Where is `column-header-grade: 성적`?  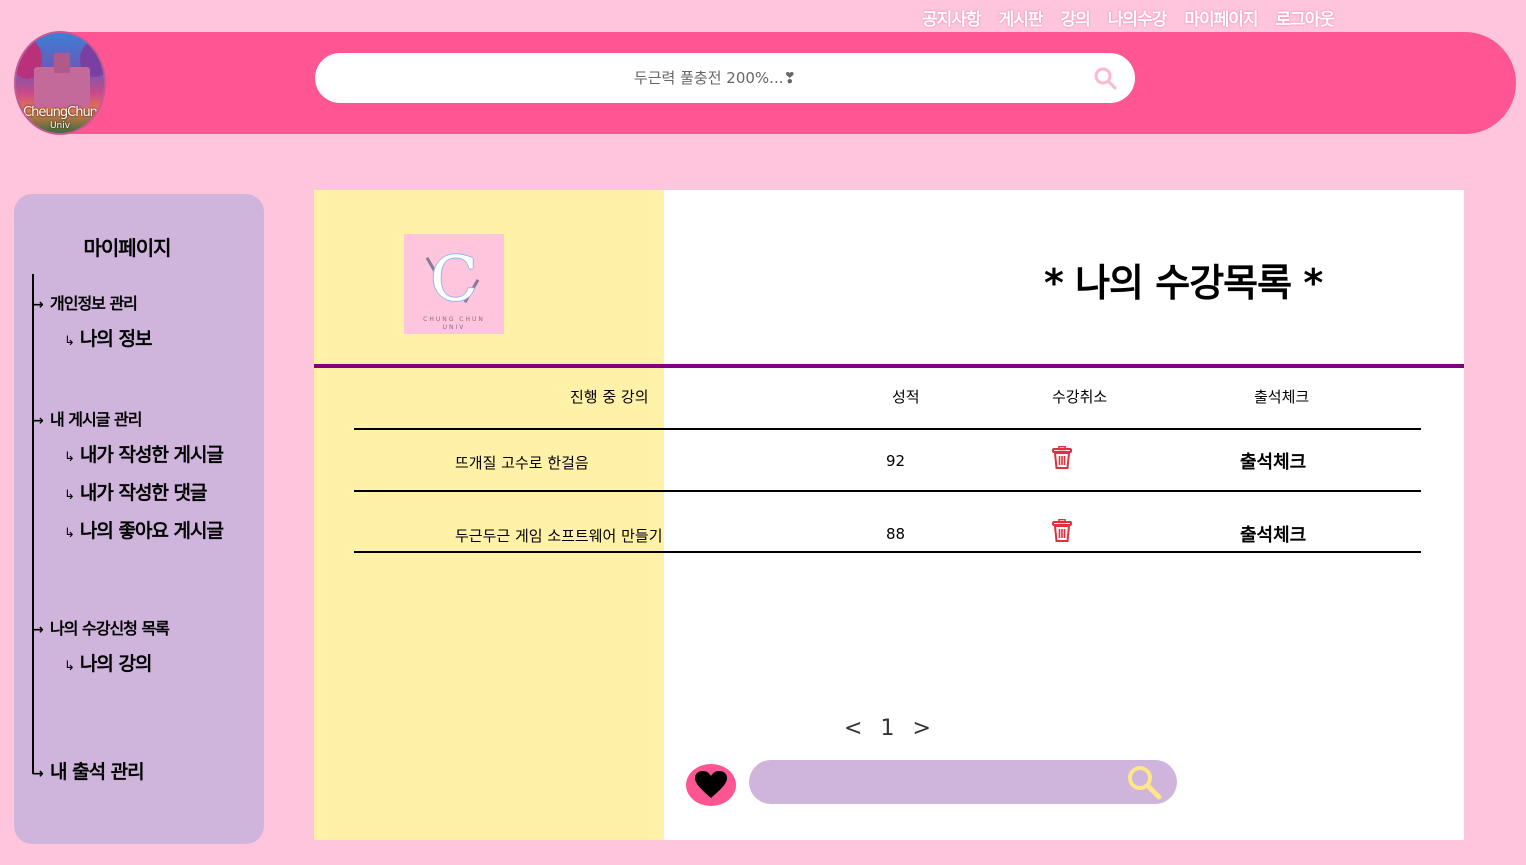
column-header-grade: 성적 is located at coordinates (906, 397).